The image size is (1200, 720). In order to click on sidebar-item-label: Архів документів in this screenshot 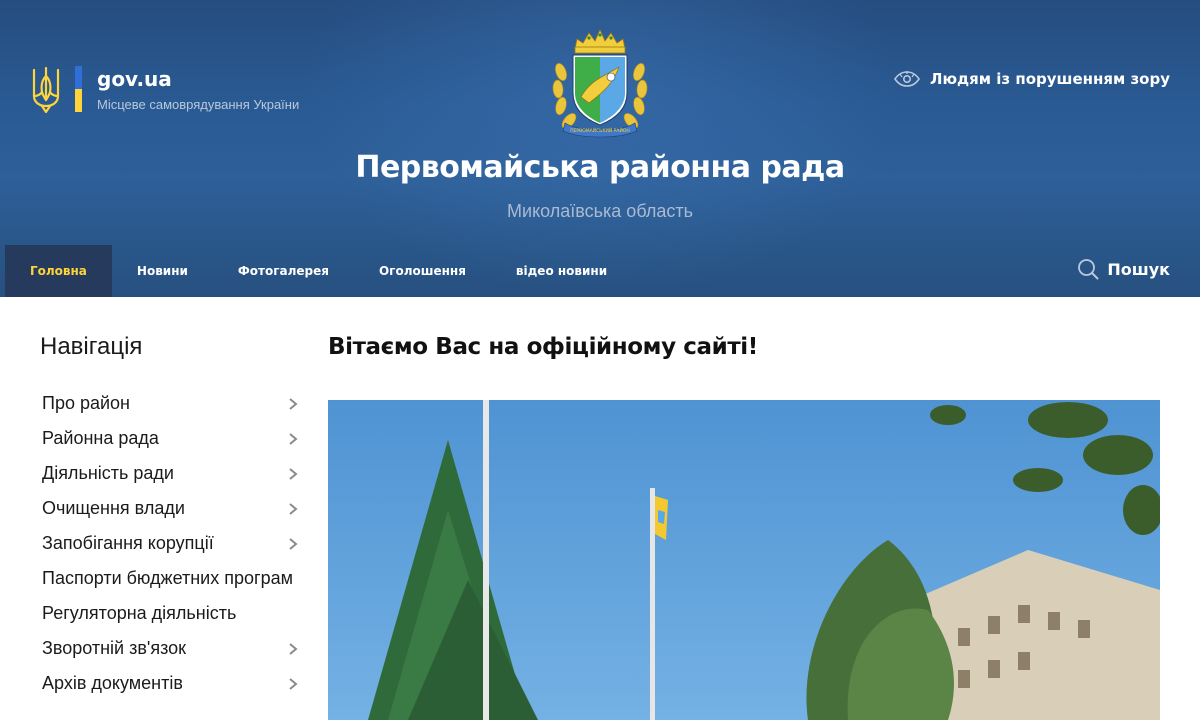, I will do `click(112, 683)`.